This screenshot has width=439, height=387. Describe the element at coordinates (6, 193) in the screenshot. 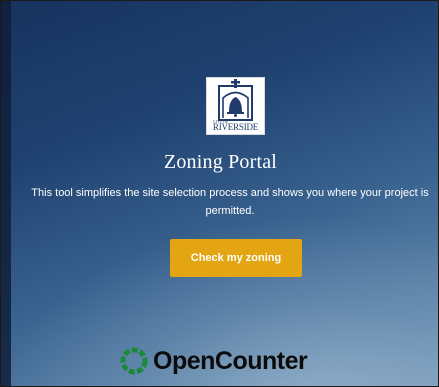

I see `left-edge-shadow` at that location.